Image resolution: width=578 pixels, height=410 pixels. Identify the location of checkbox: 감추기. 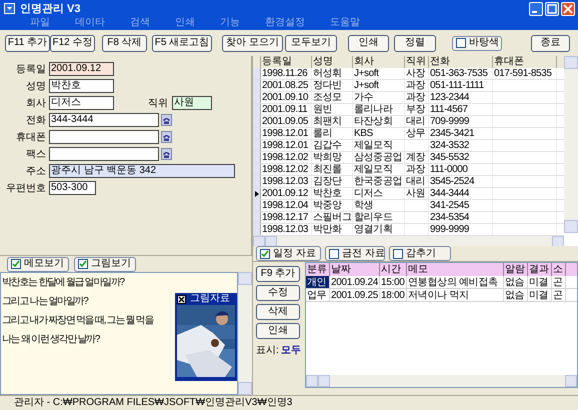
(420, 253).